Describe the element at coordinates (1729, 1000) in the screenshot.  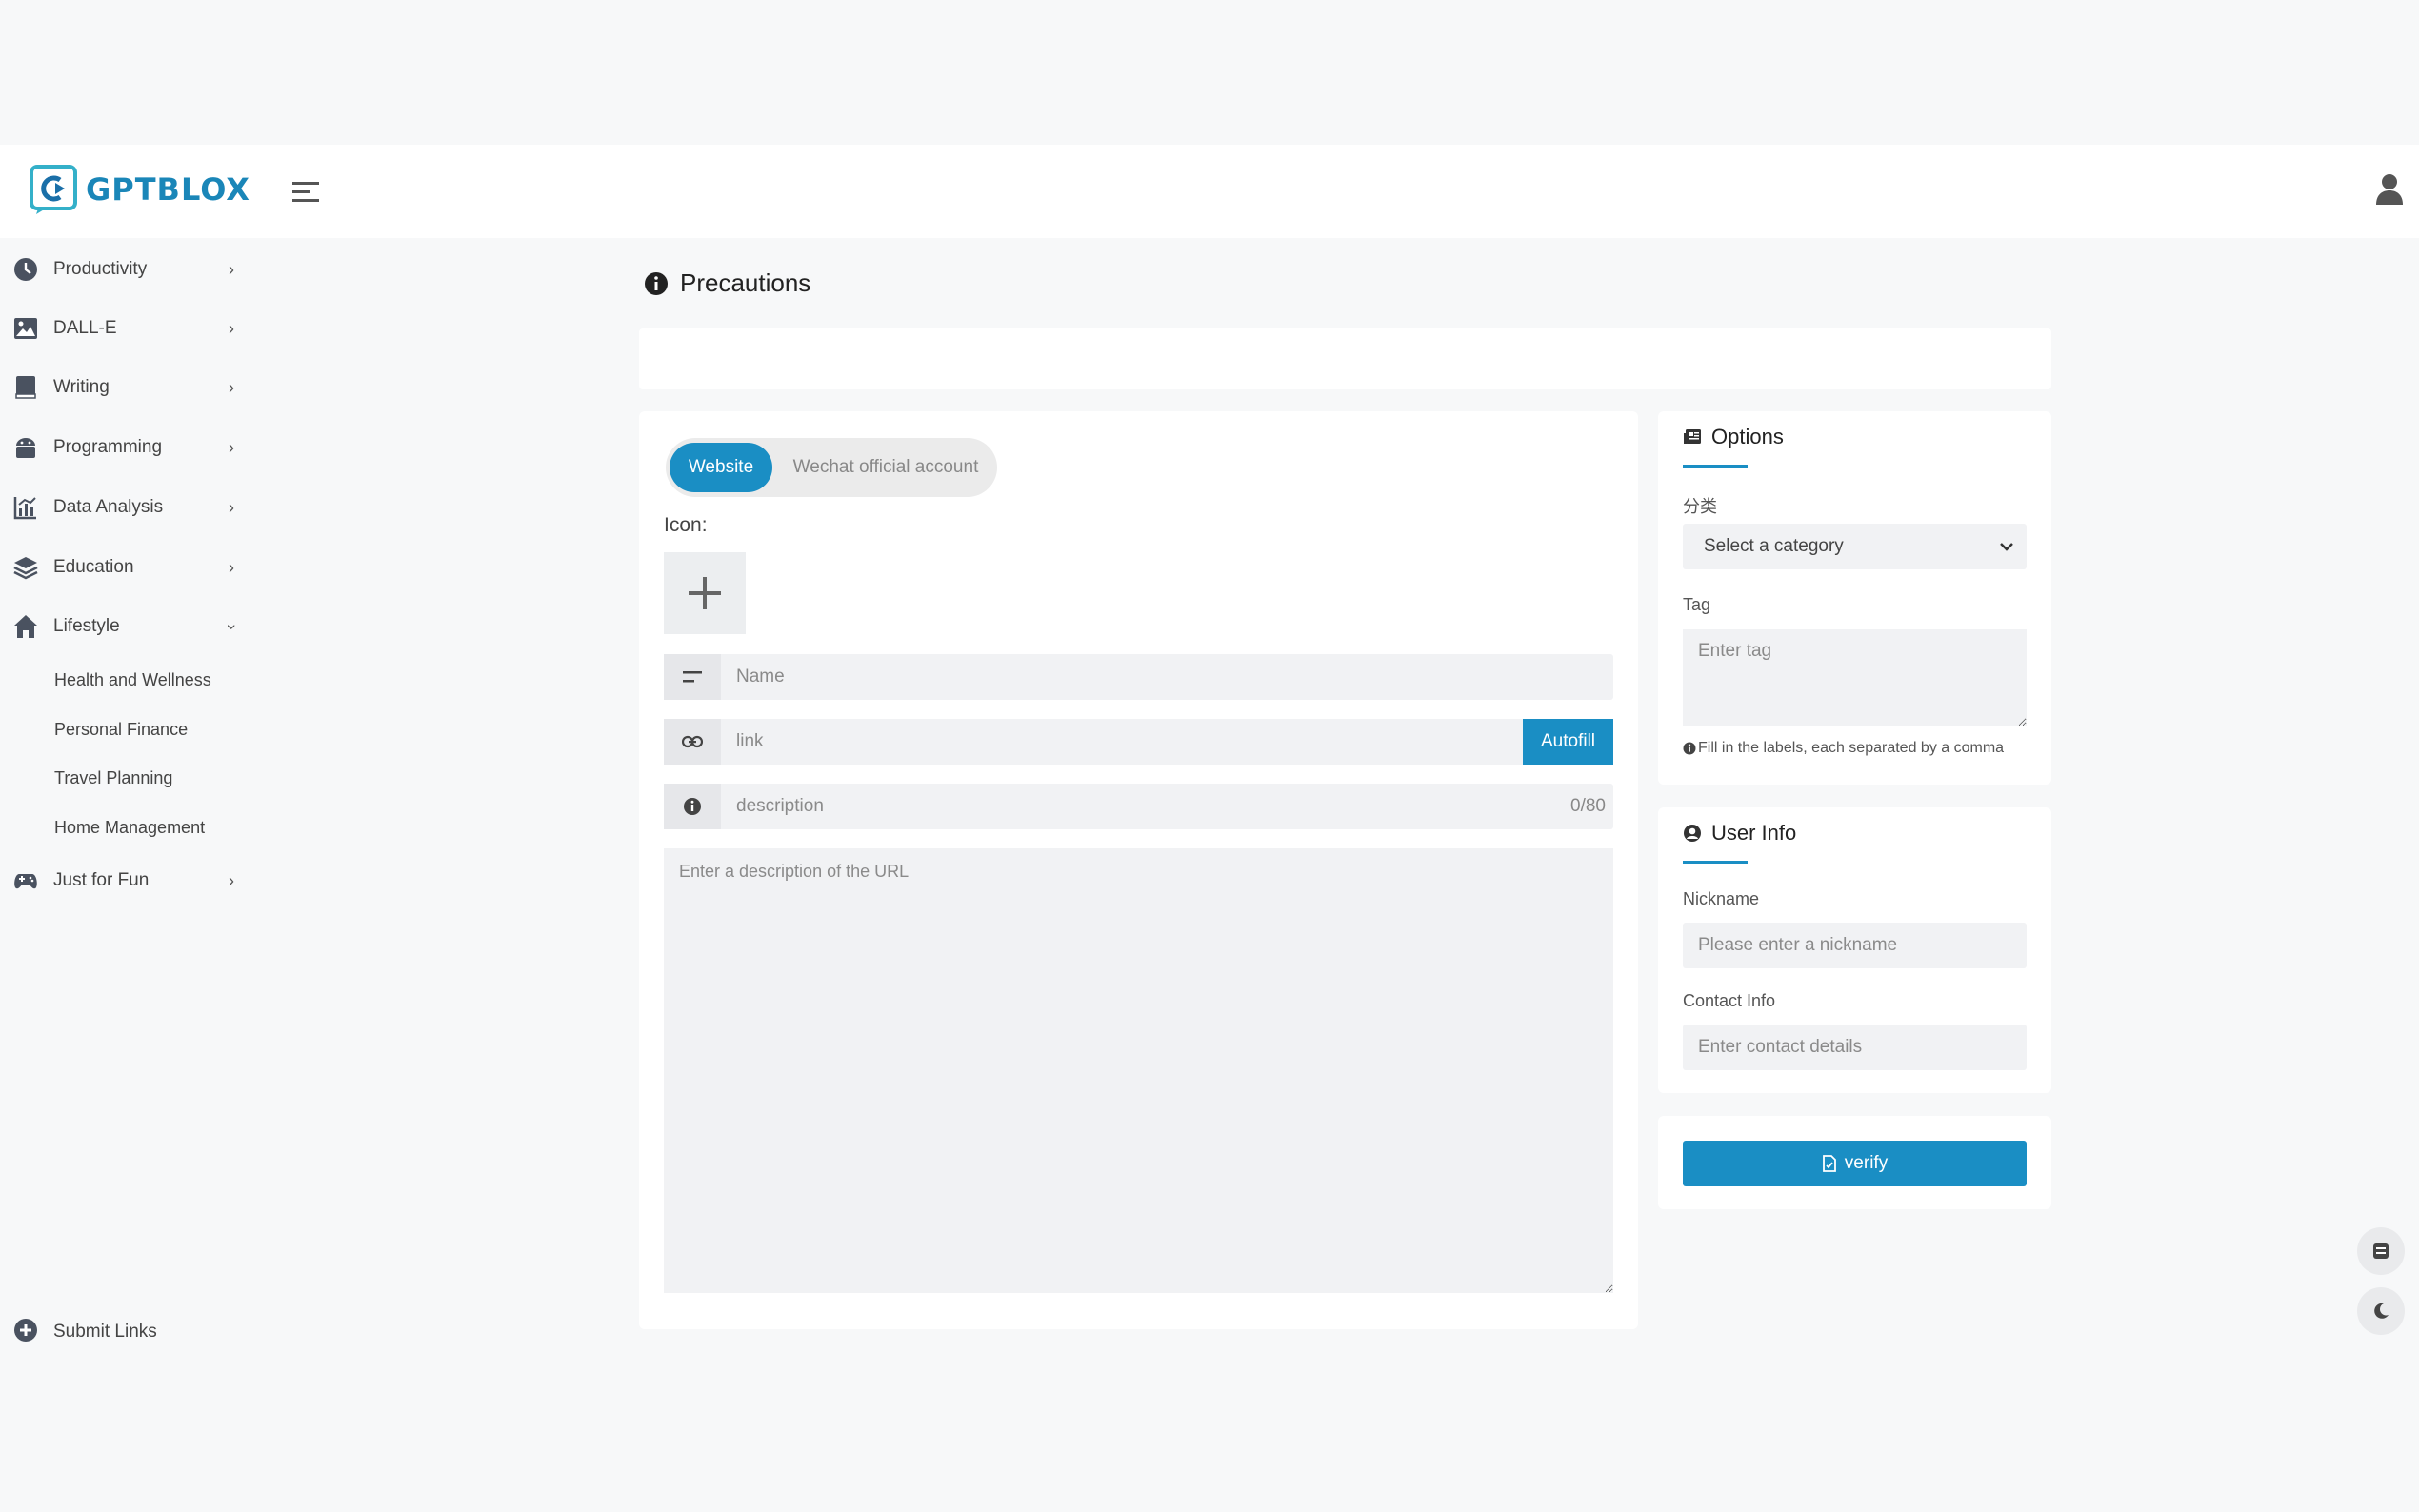
I see `contact-label: Contact Info` at that location.